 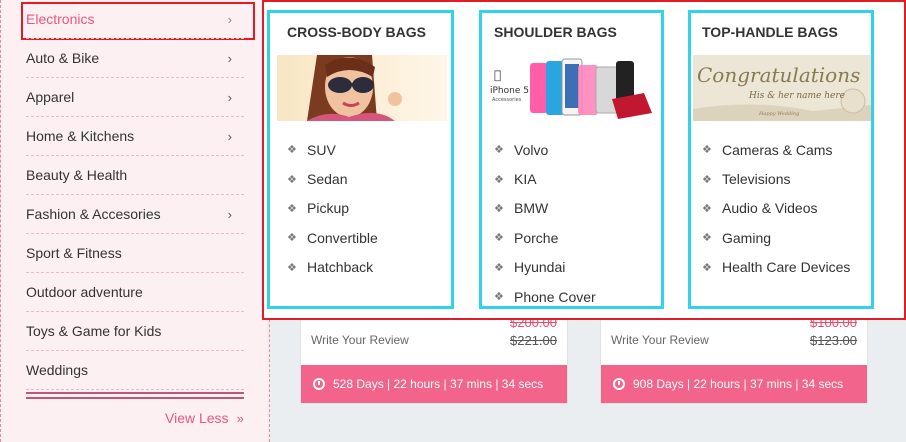 I want to click on sidebar-item-label: Electronics, so click(x=60, y=19).